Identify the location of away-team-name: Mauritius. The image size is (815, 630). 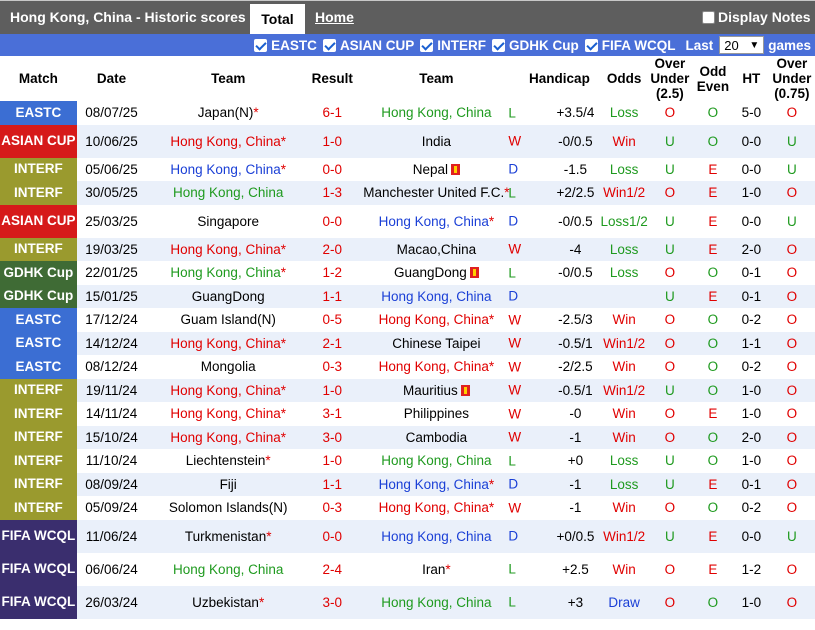
(430, 390).